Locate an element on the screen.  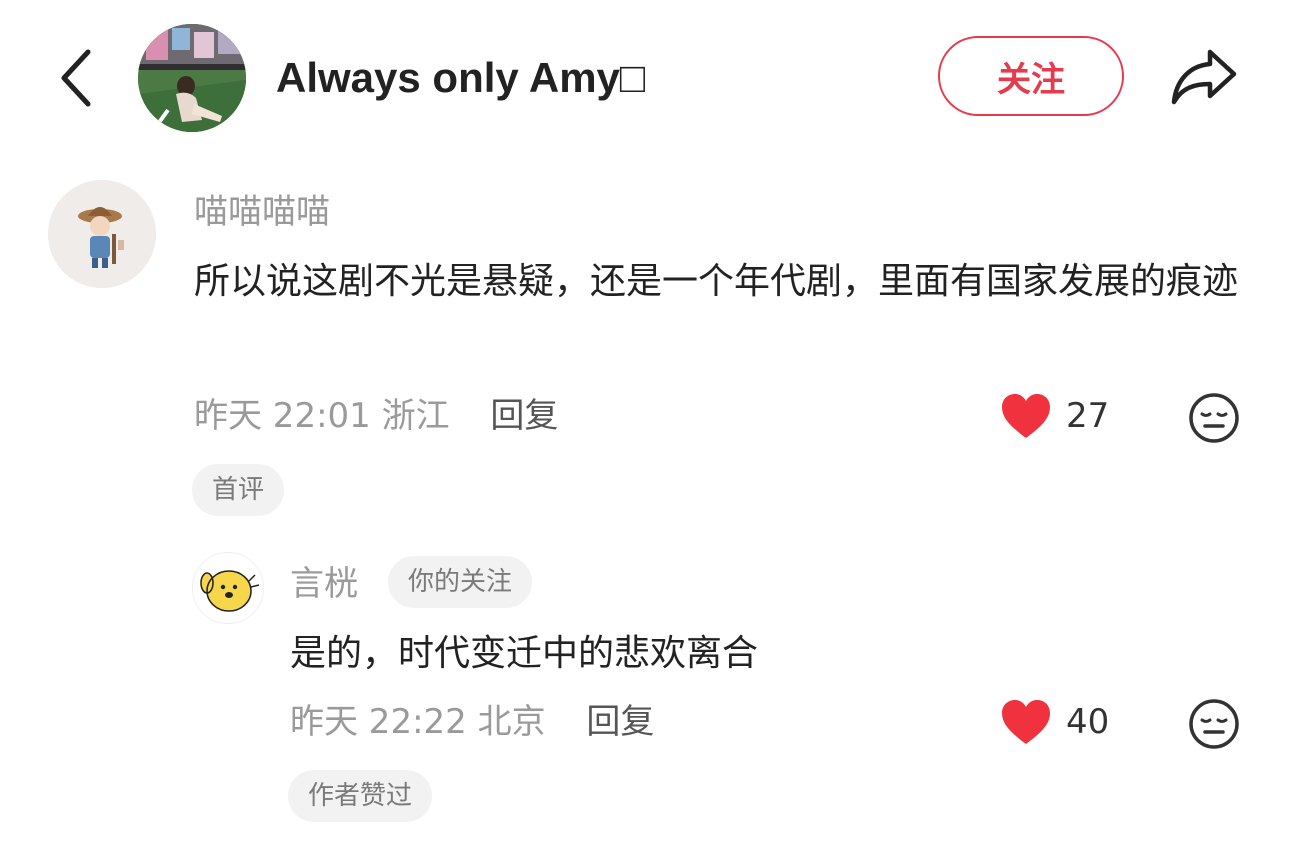
commenter-avatar is located at coordinates (102, 234).